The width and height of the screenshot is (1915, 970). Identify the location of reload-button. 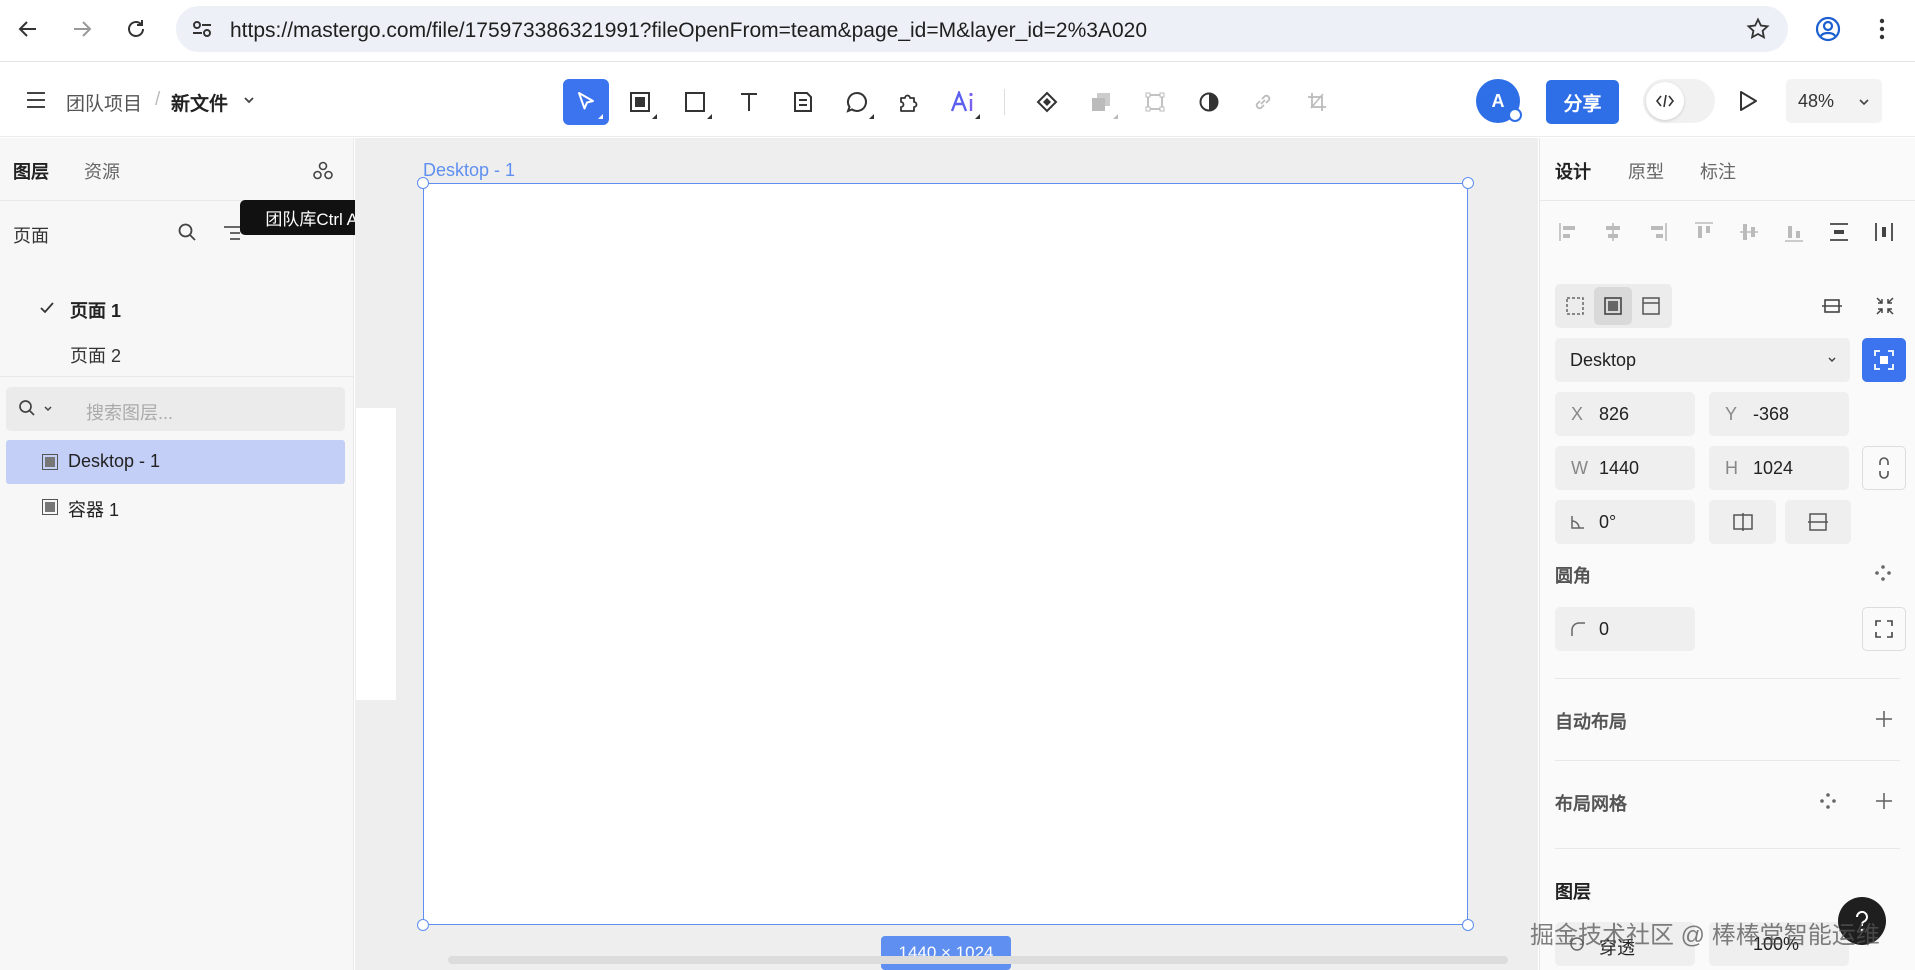
(136, 29).